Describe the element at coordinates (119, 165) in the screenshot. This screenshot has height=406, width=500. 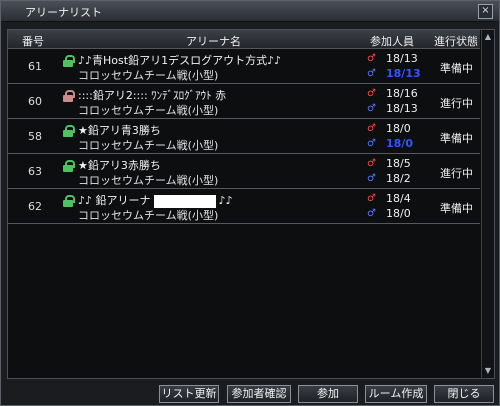
I see `arena-name: ★鉛アリ3赤勝ち` at that location.